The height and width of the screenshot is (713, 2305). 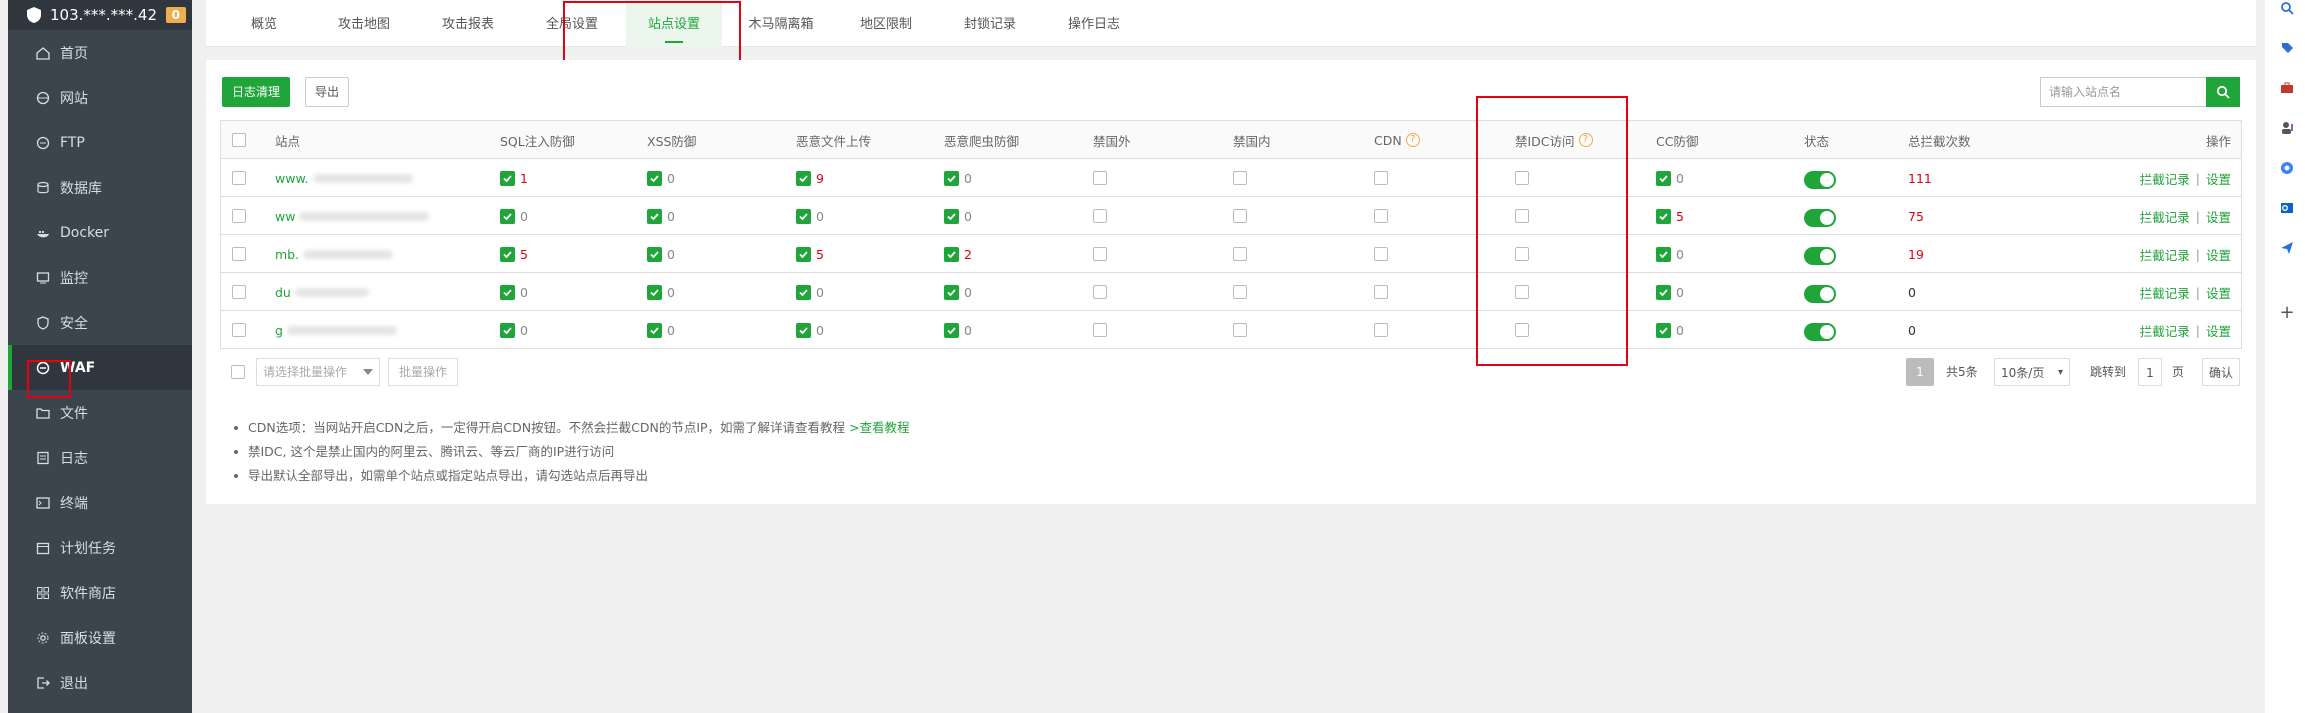 I want to click on sidebar-item-docker: Docker, so click(x=100, y=232).